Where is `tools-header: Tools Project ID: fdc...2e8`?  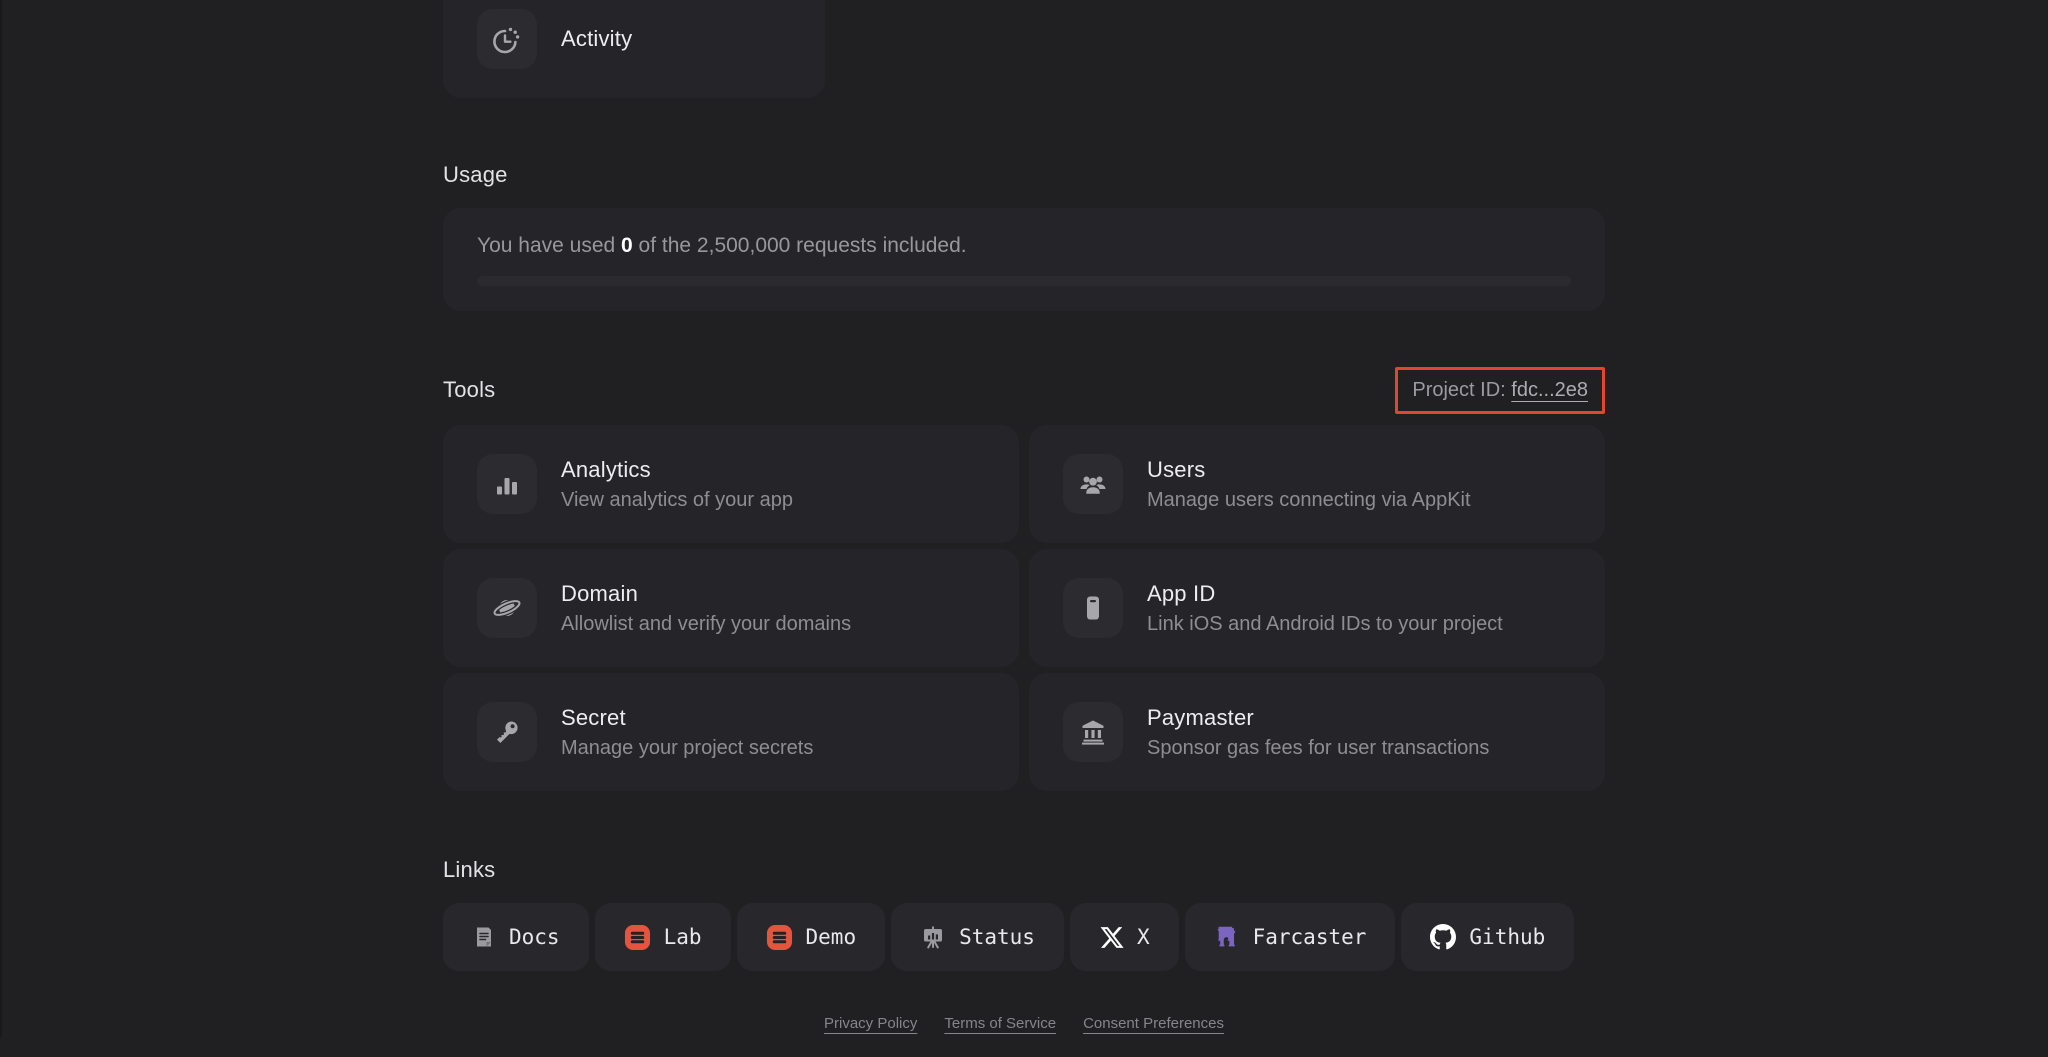 tools-header: Tools Project ID: fdc...2e8 is located at coordinates (1024, 390).